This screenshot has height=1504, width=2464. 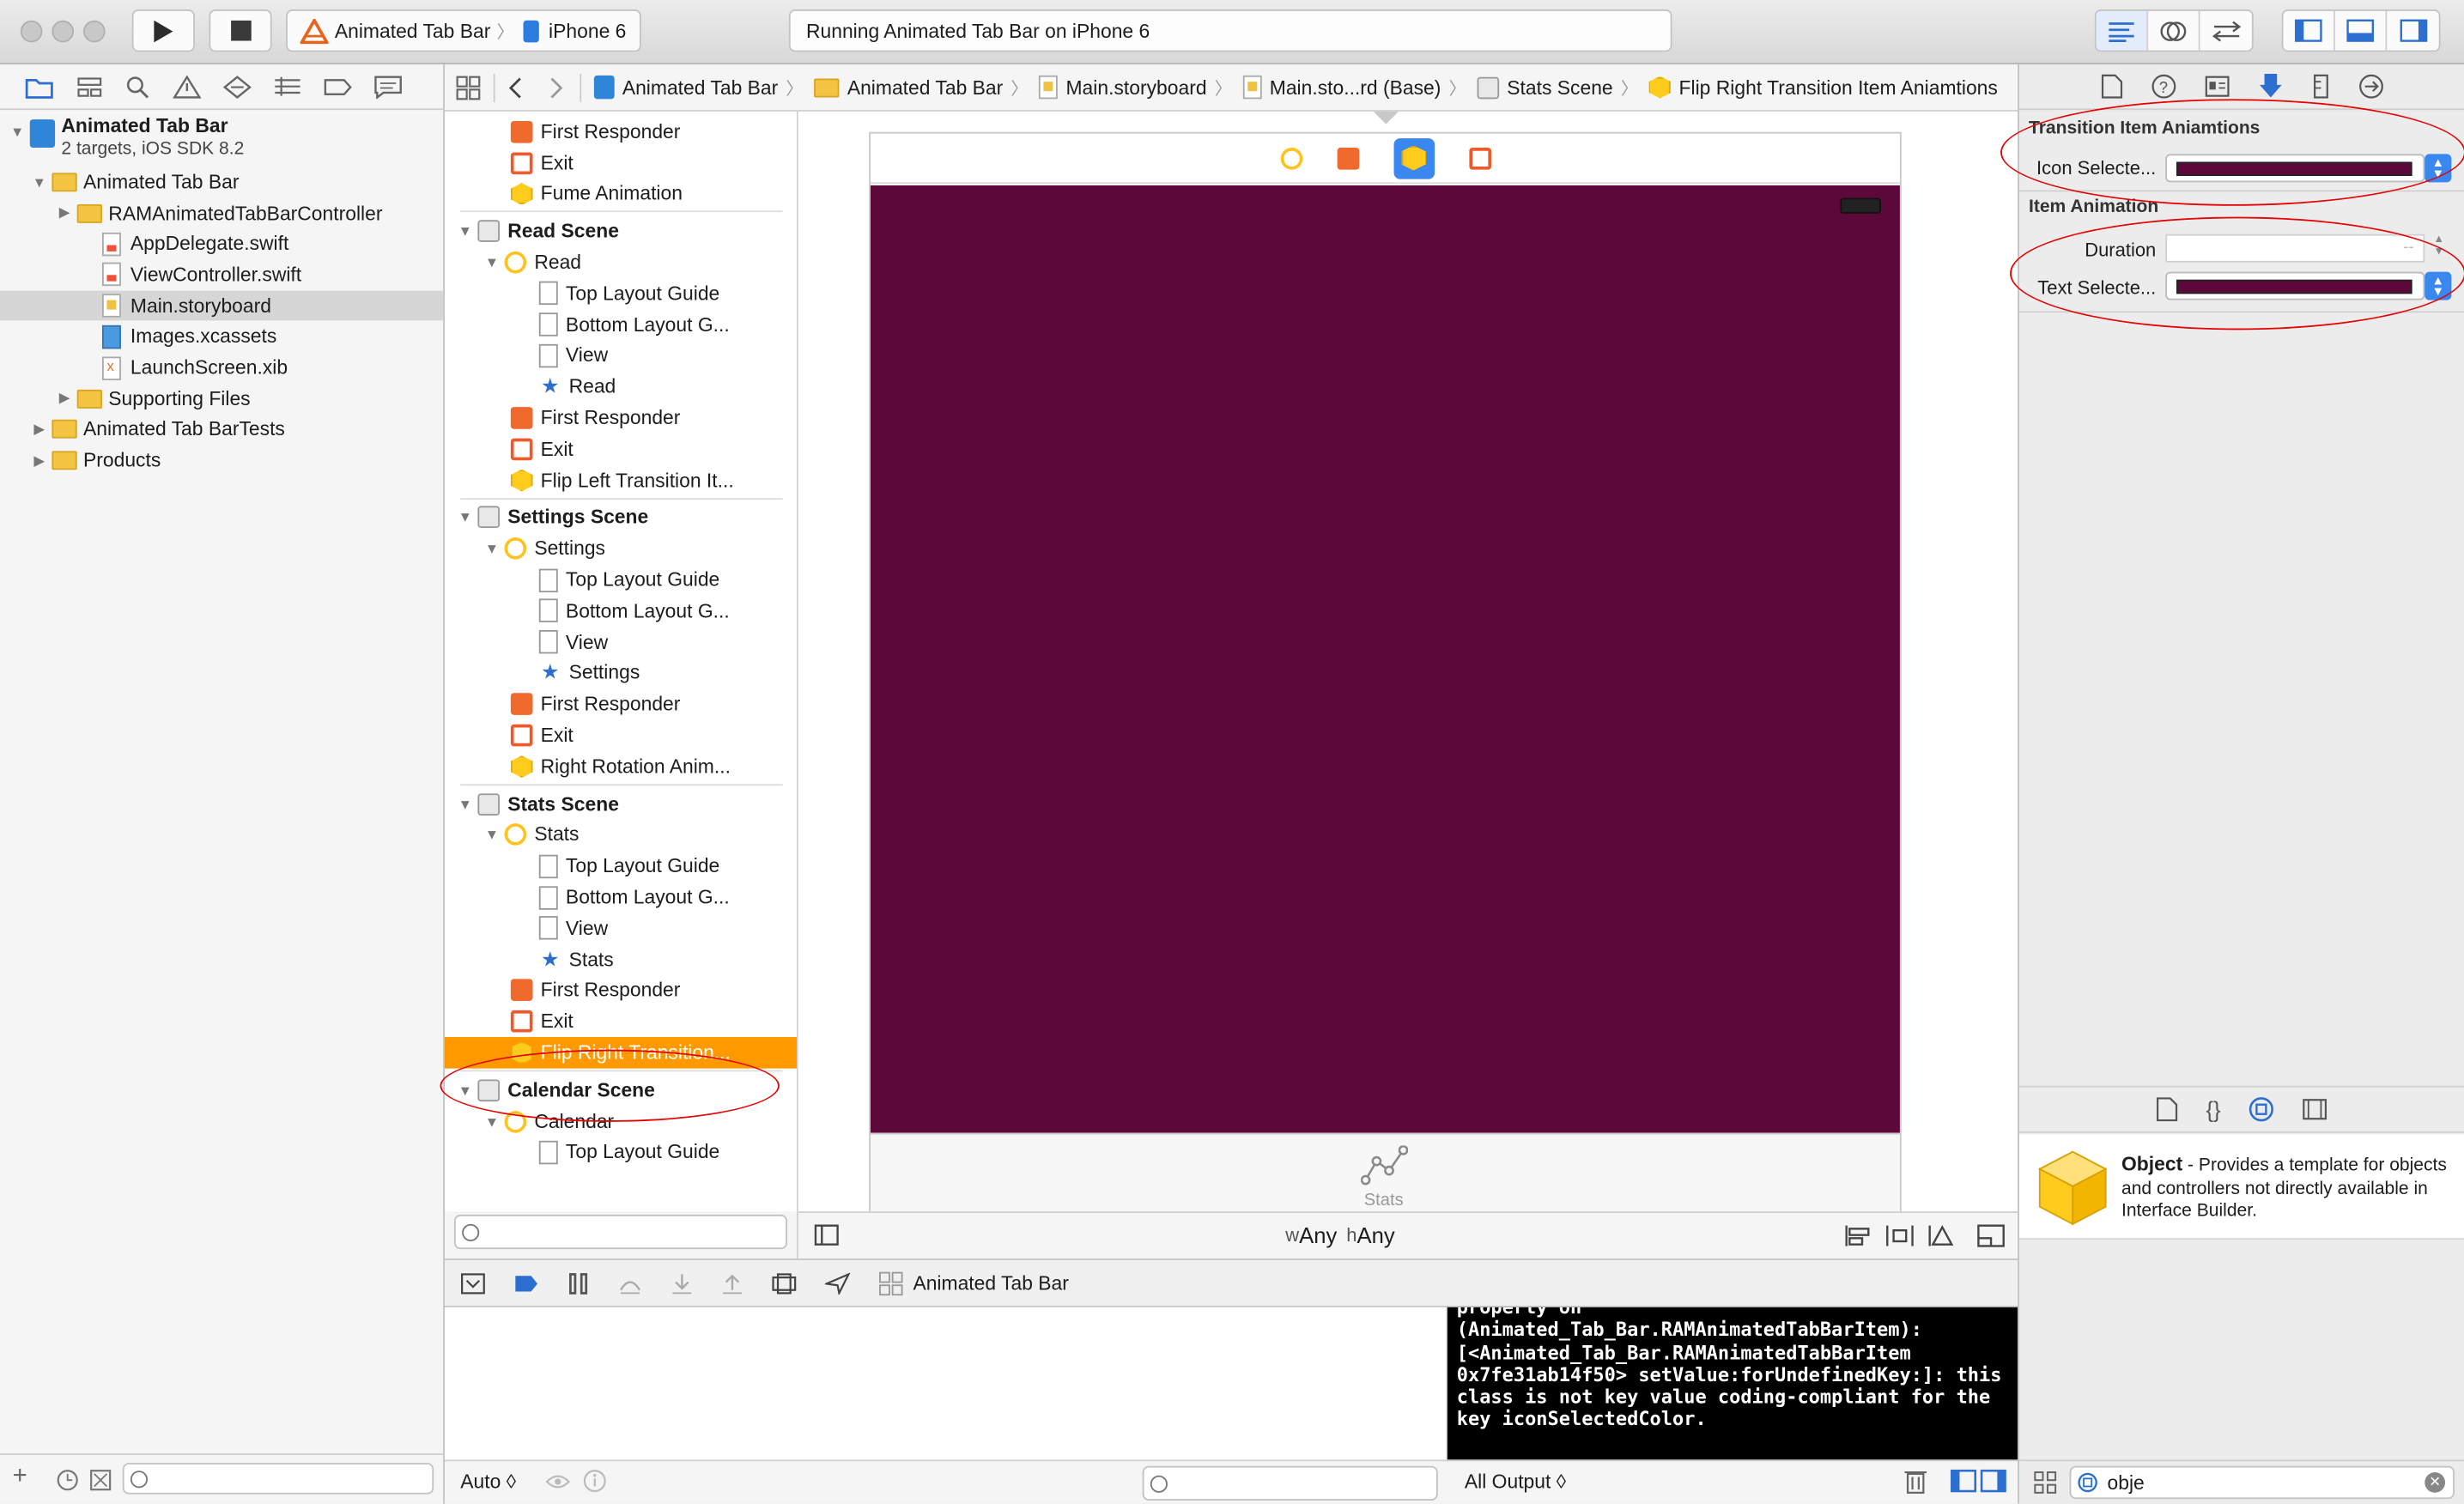 What do you see at coordinates (2167, 1109) in the screenshot?
I see `file-template-icon` at bounding box center [2167, 1109].